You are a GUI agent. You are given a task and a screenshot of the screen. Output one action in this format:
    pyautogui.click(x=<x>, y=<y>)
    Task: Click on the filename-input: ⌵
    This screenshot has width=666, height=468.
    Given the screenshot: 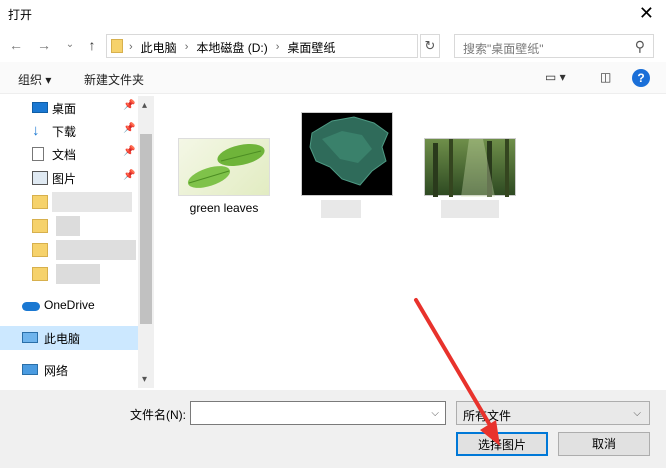 What is the action you would take?
    pyautogui.click(x=318, y=413)
    